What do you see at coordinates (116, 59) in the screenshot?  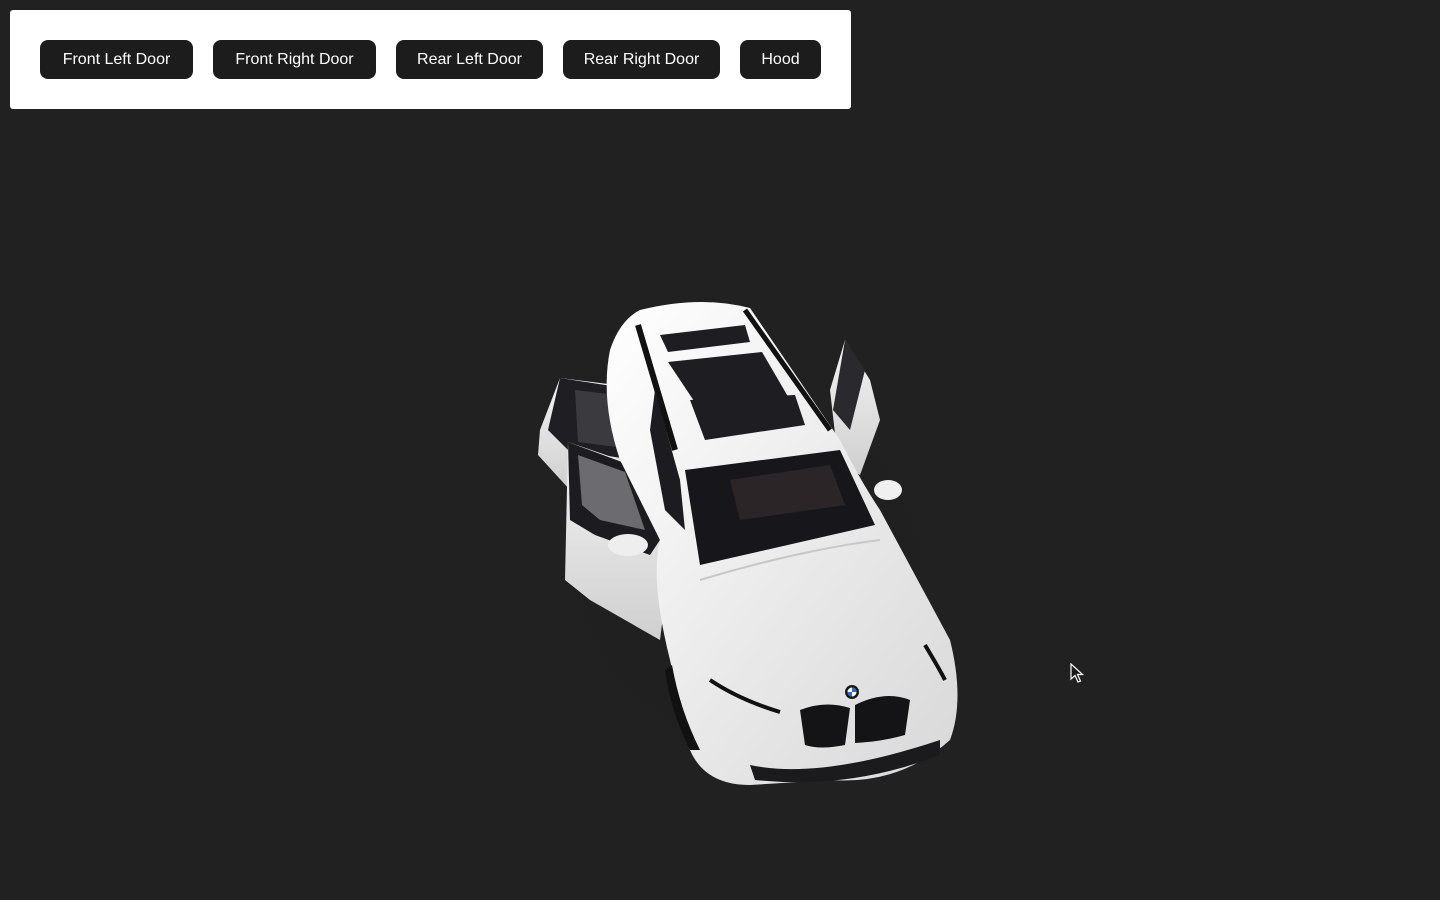 I see `front-left-door-button: Front Left Door` at bounding box center [116, 59].